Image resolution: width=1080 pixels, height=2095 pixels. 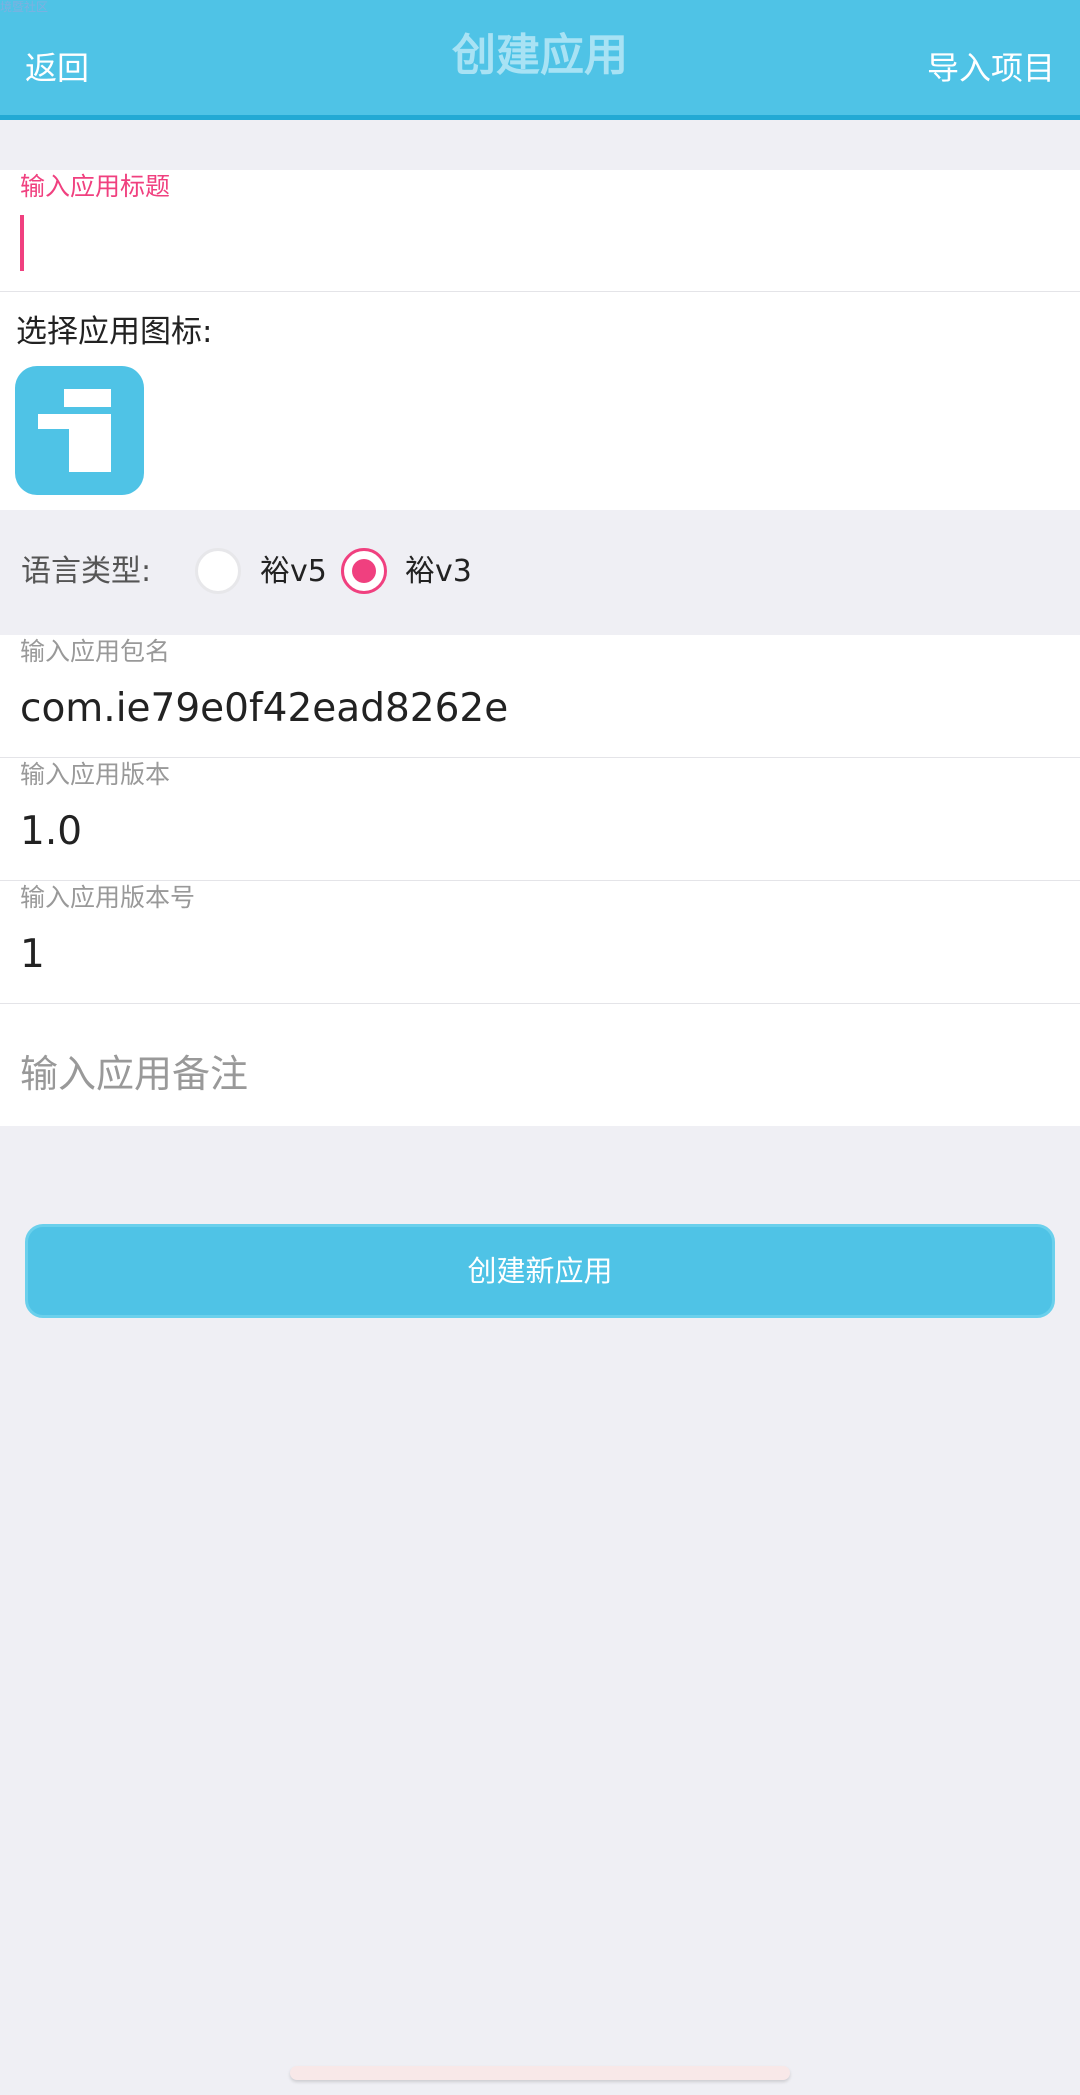 I want to click on version-field: 输入应用版本 1.0, so click(x=540, y=819).